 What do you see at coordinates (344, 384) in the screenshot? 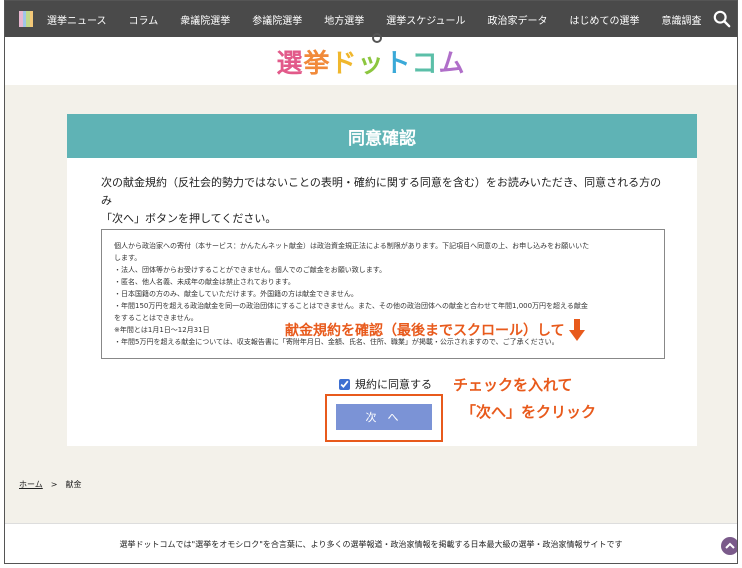
I see `agree-checkbox` at bounding box center [344, 384].